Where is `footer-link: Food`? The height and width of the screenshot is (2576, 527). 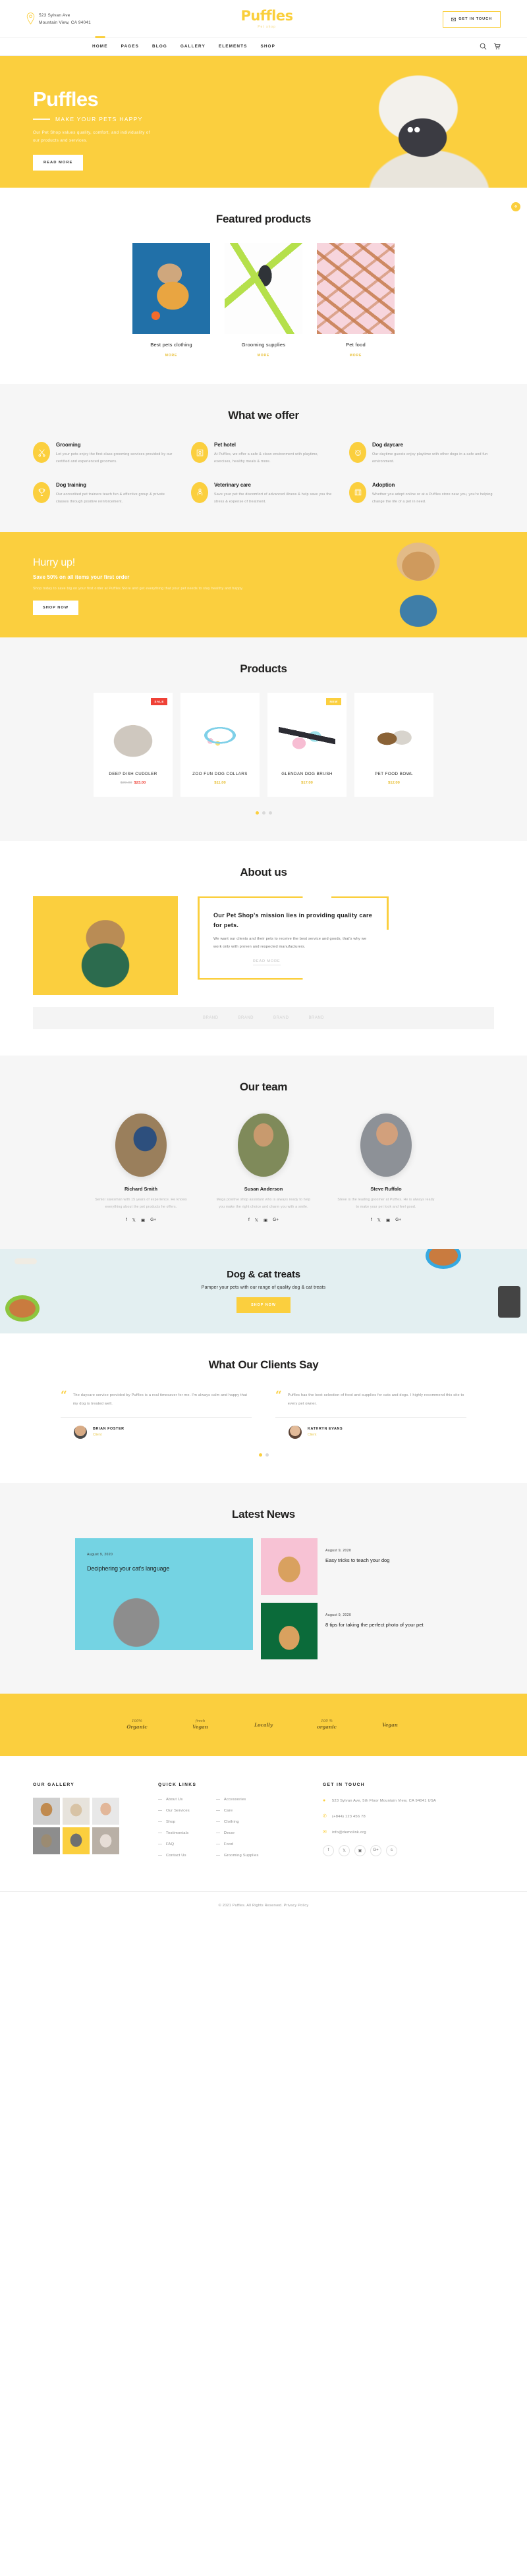
footer-link: Food is located at coordinates (237, 1844).